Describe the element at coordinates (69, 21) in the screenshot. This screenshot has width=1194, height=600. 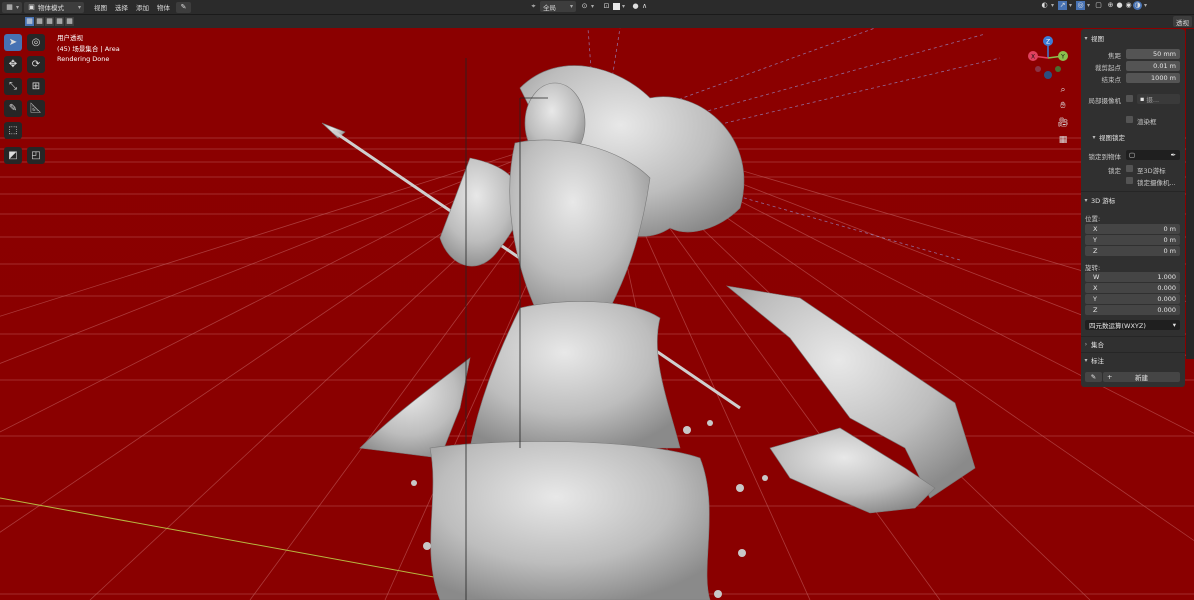
I see `select-intersect-icon: ▦` at that location.